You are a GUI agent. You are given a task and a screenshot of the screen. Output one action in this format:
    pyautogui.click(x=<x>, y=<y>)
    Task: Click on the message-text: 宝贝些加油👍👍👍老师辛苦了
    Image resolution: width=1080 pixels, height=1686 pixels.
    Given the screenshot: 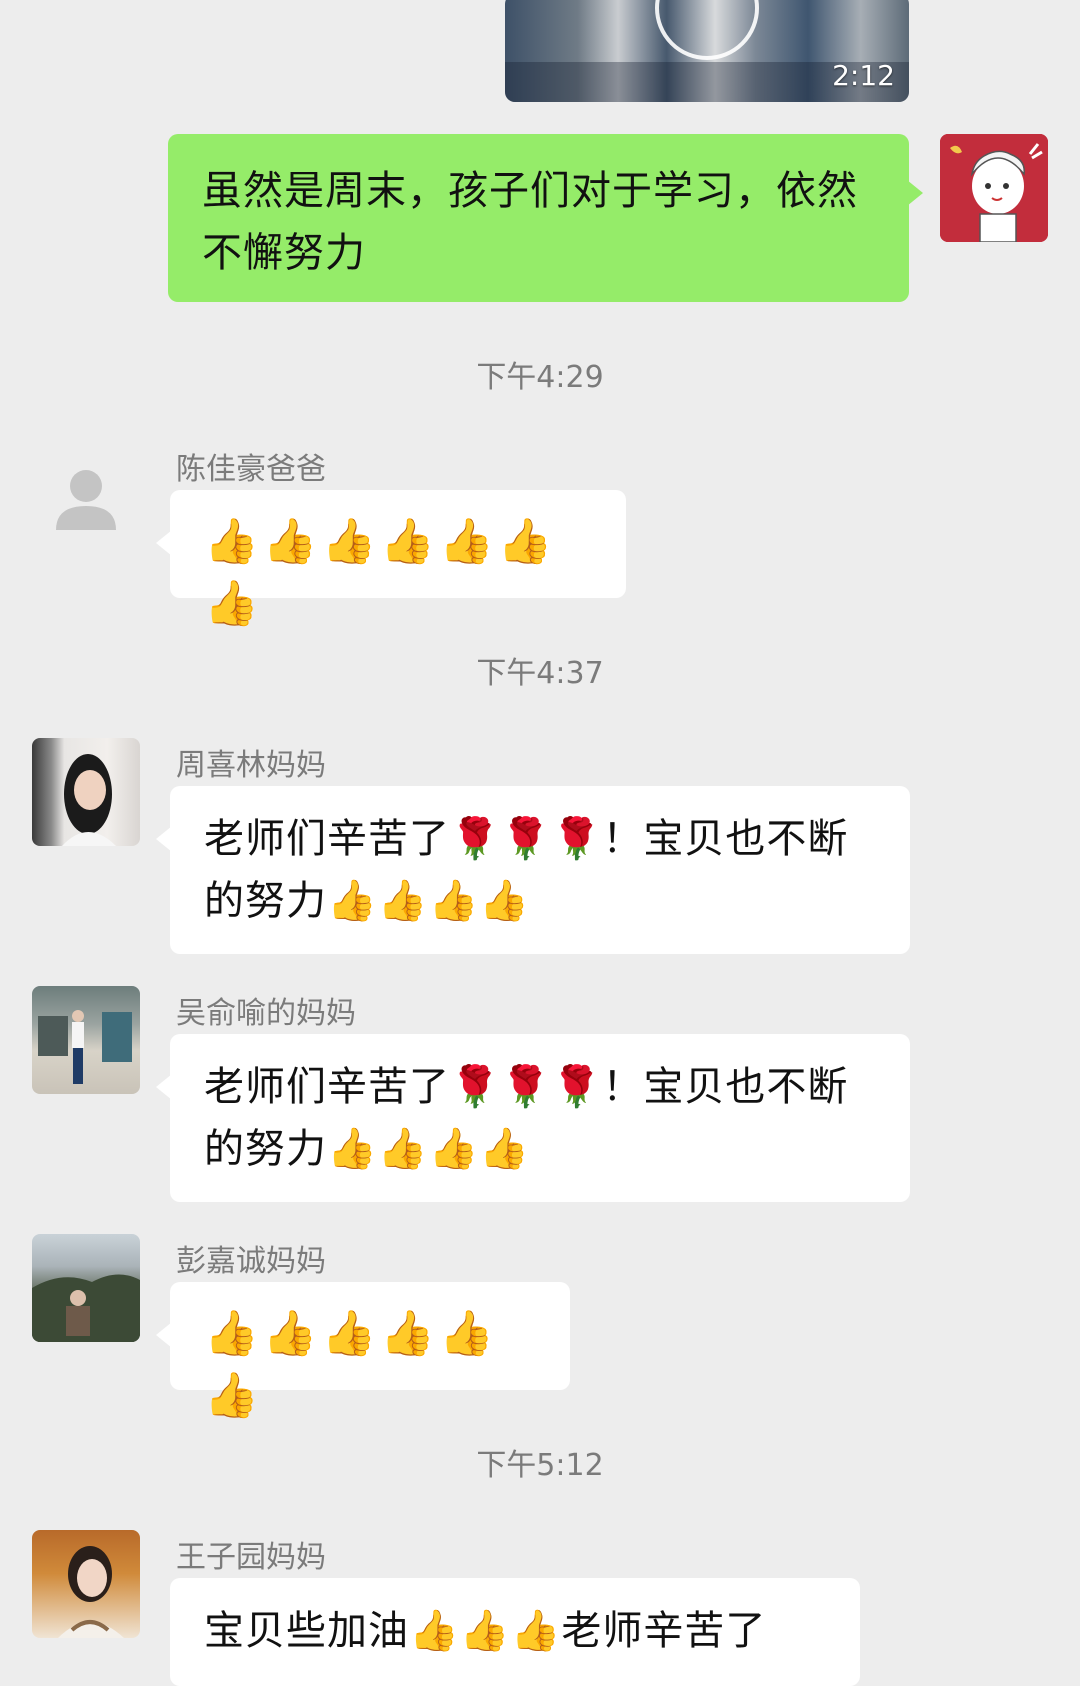 What is the action you would take?
    pyautogui.click(x=485, y=1631)
    